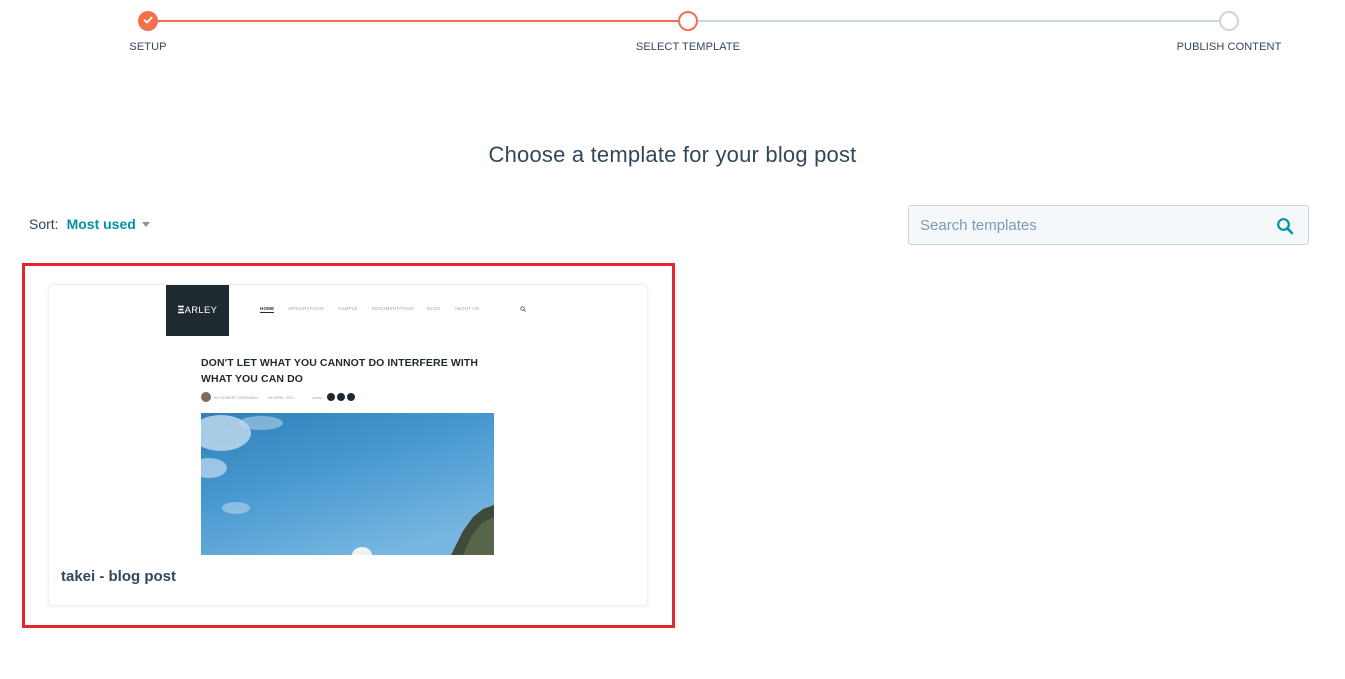 This screenshot has height=679, width=1345. I want to click on linkedin-icon, so click(351, 397).